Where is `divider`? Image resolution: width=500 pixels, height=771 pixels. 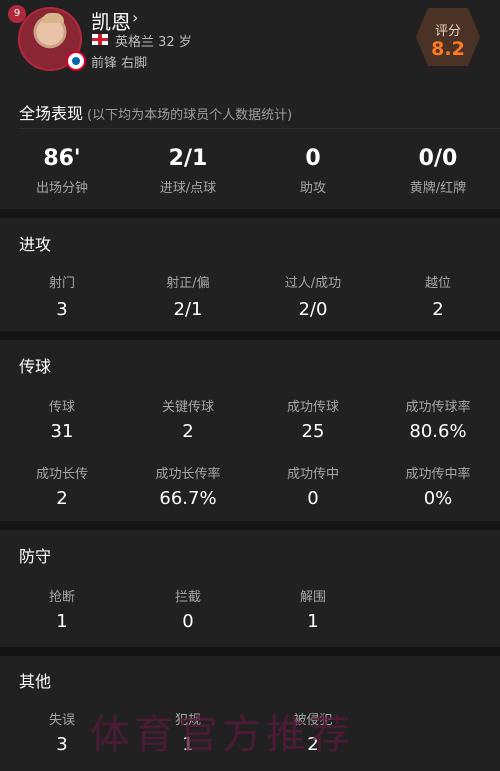
divider is located at coordinates (259, 128).